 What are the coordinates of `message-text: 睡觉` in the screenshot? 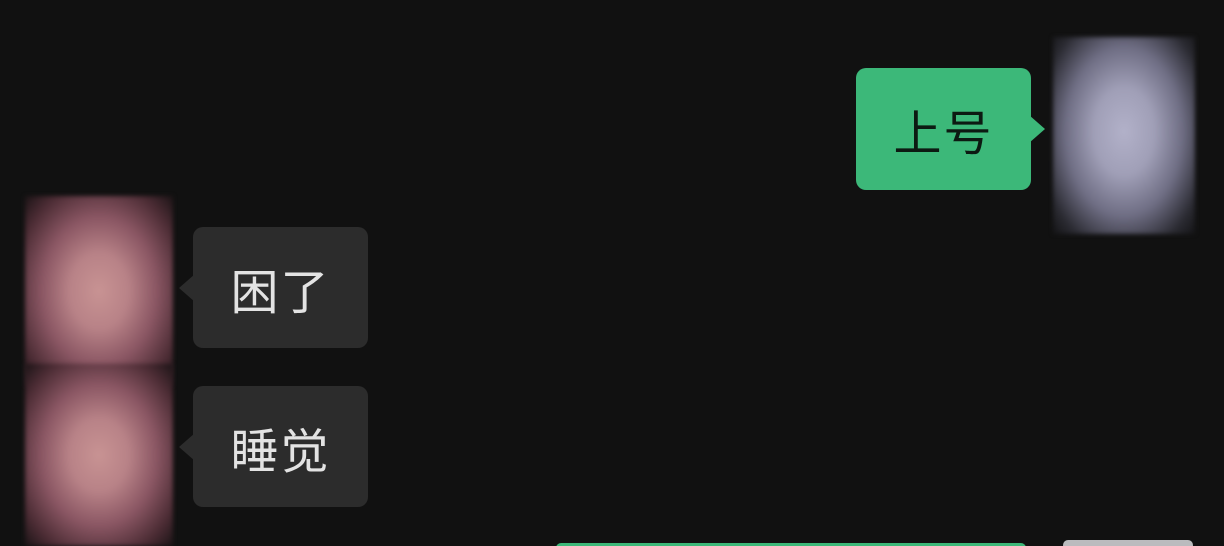 It's located at (280, 451).